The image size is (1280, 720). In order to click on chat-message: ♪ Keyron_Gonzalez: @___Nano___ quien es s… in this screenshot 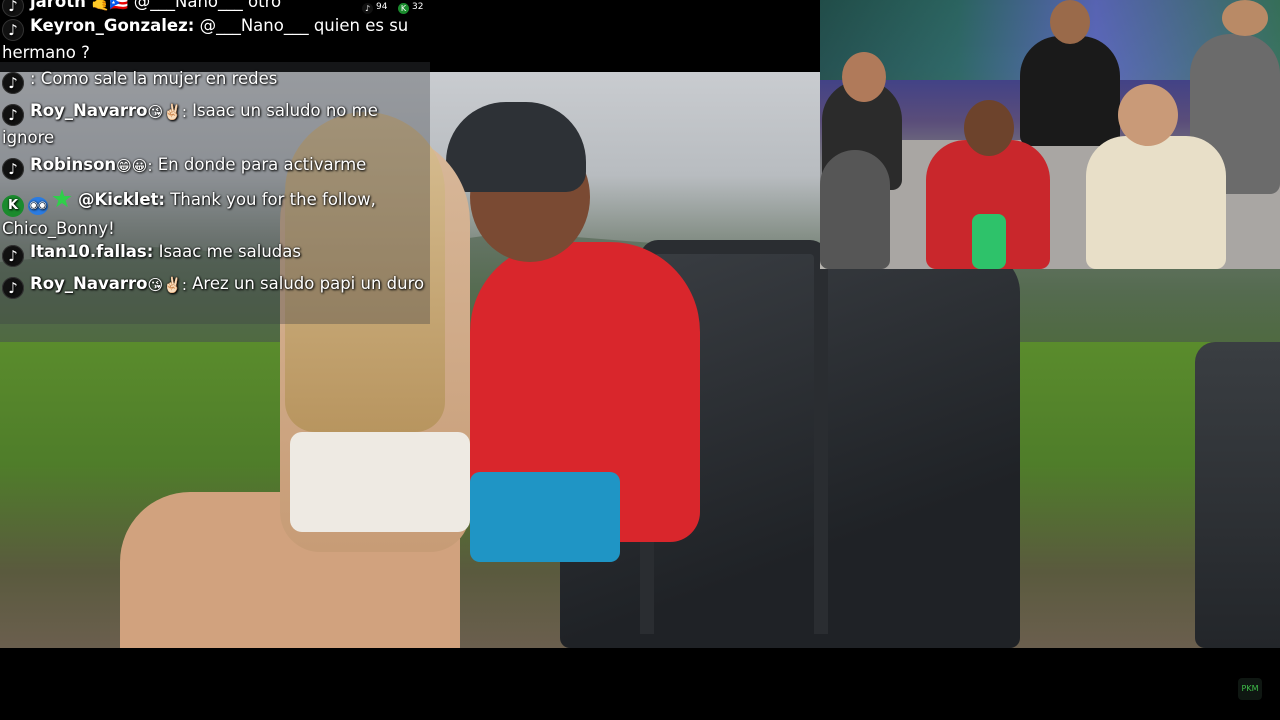, I will do `click(215, 39)`.